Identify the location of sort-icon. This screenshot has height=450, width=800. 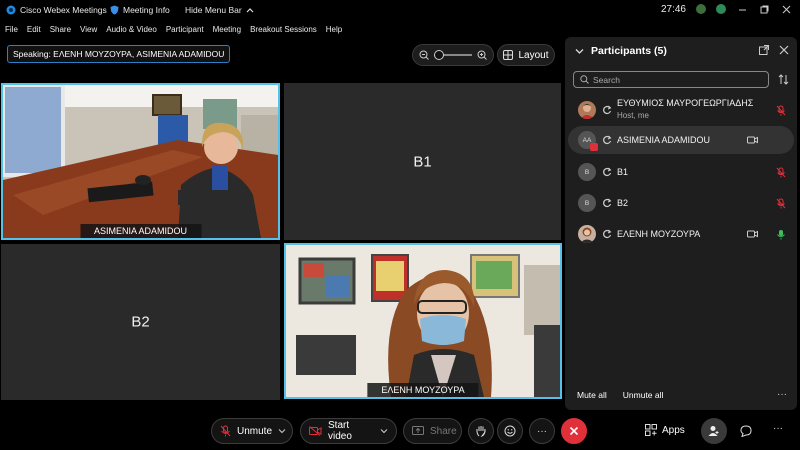
(783, 79).